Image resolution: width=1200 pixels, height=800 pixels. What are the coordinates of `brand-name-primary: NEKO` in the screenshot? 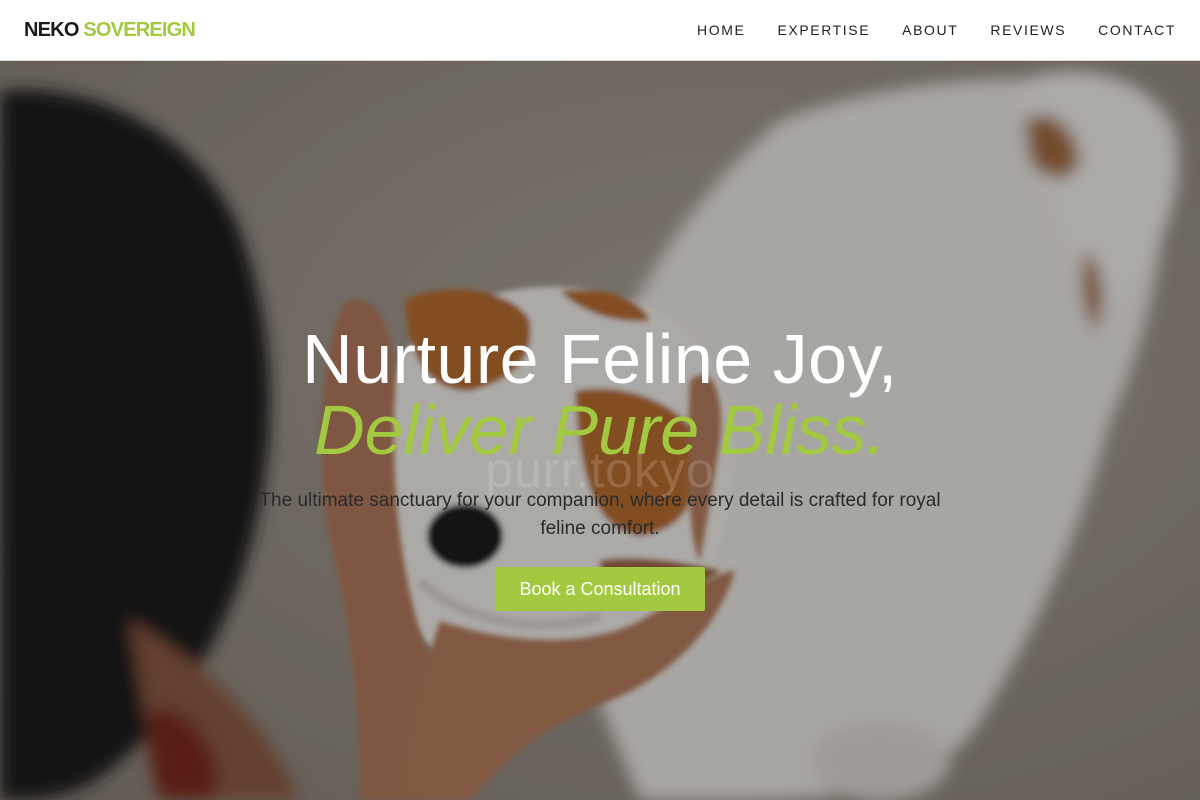 It's located at (51, 29).